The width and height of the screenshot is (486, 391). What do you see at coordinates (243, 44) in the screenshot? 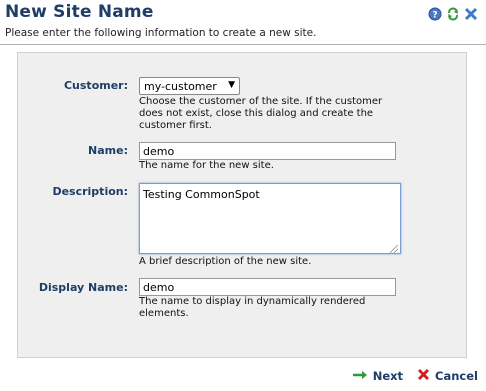
I see `header-divider` at bounding box center [243, 44].